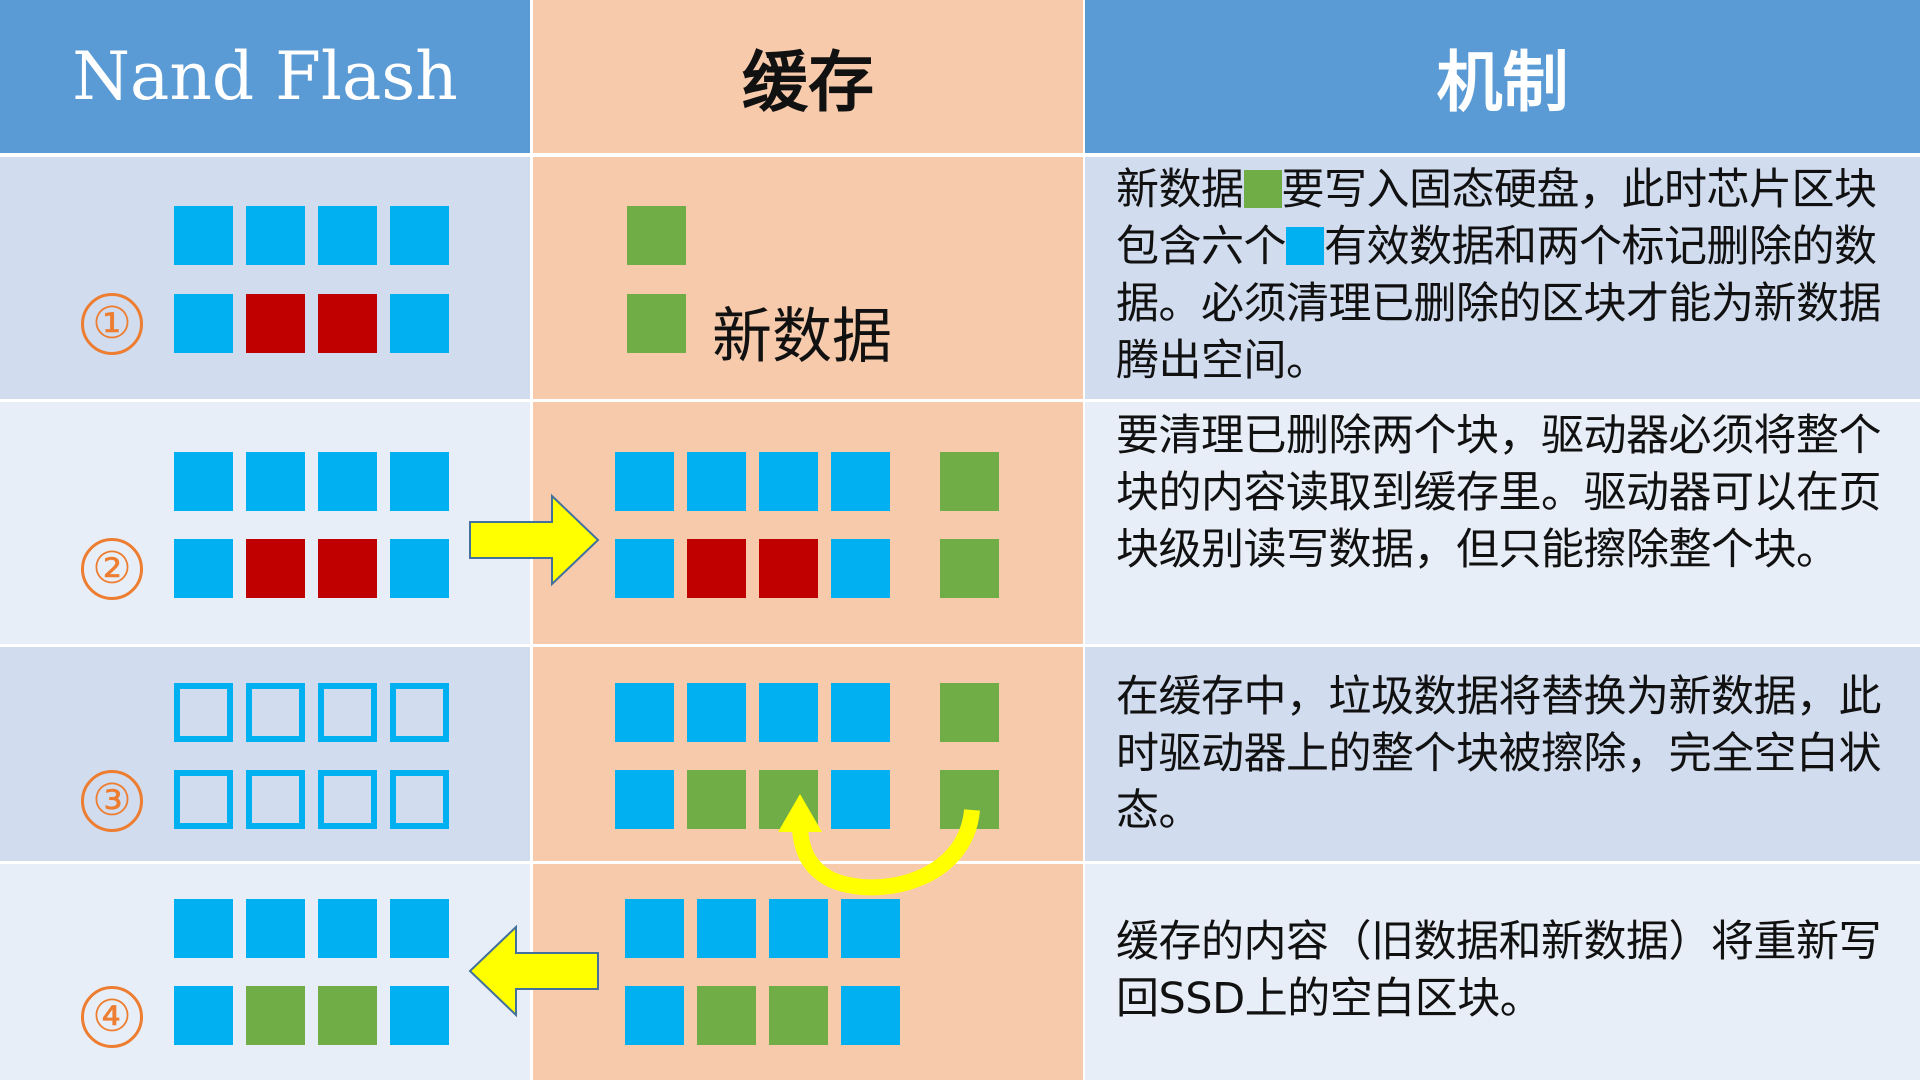 The image size is (1920, 1080). I want to click on row-2-cache-block-2-1-valid-data, so click(644, 568).